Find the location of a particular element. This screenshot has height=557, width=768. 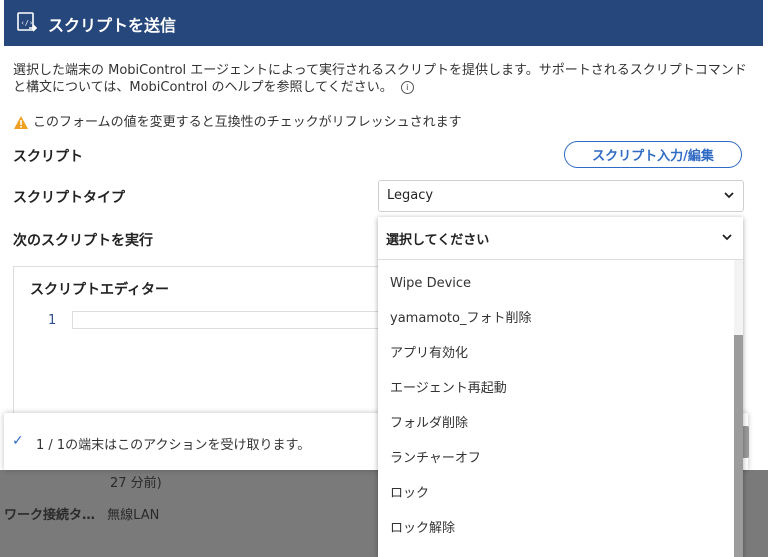

background-time: 27 分前) is located at coordinates (136, 483).